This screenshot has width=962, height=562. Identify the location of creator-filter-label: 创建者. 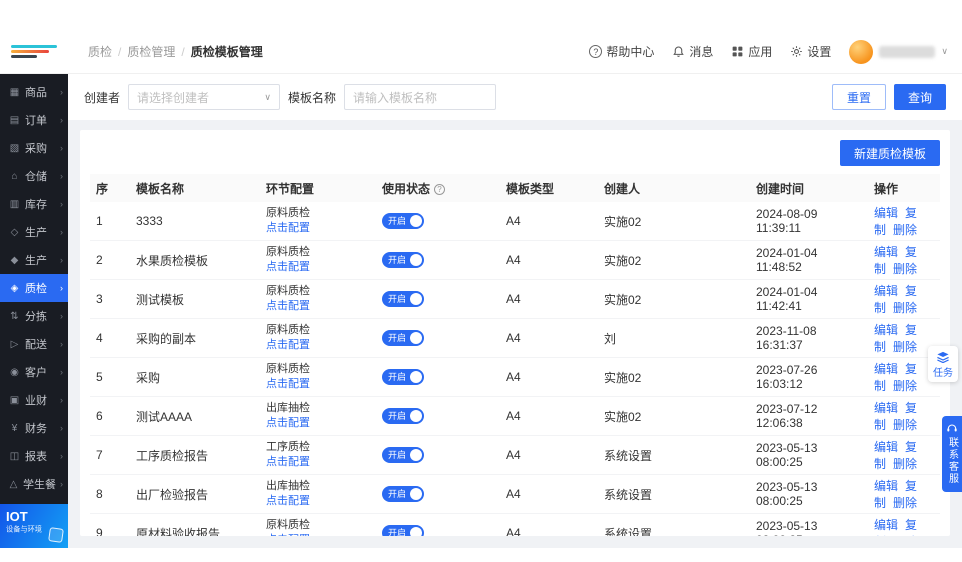
(102, 97).